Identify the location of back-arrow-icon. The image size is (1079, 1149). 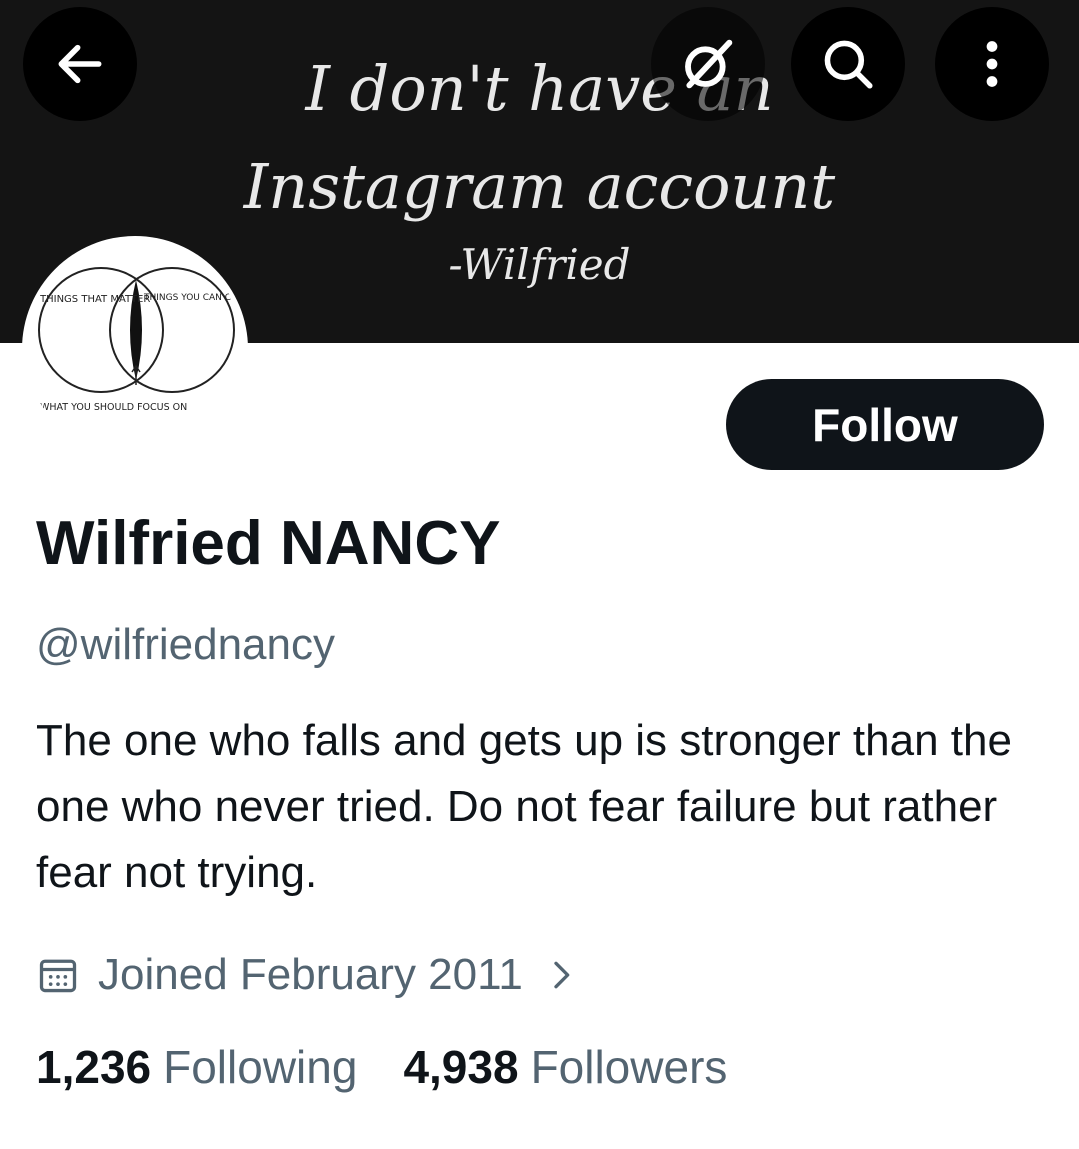
(80, 64).